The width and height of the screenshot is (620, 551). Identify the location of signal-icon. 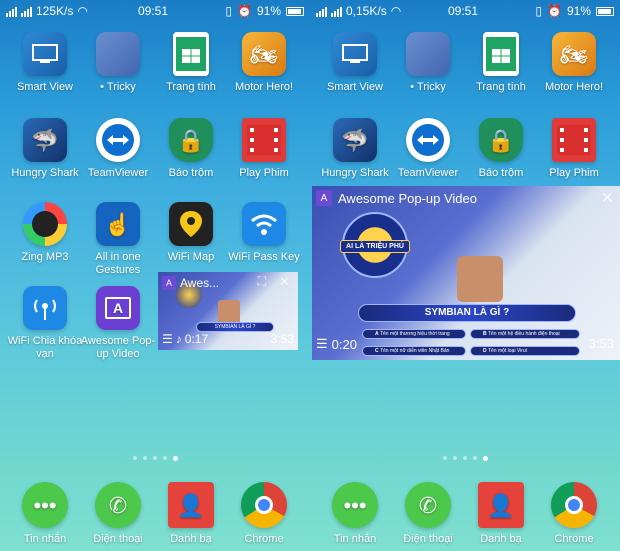
(321, 11).